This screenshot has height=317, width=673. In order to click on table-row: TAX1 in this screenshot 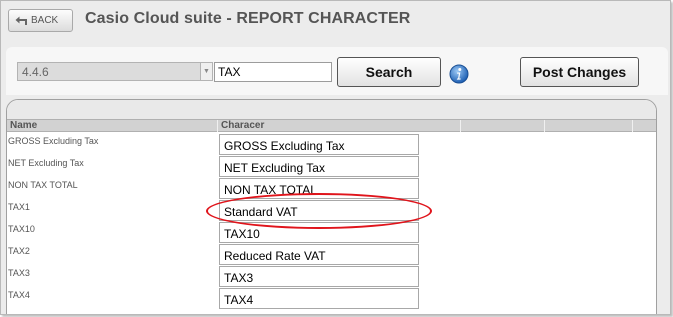, I will do `click(331, 211)`.